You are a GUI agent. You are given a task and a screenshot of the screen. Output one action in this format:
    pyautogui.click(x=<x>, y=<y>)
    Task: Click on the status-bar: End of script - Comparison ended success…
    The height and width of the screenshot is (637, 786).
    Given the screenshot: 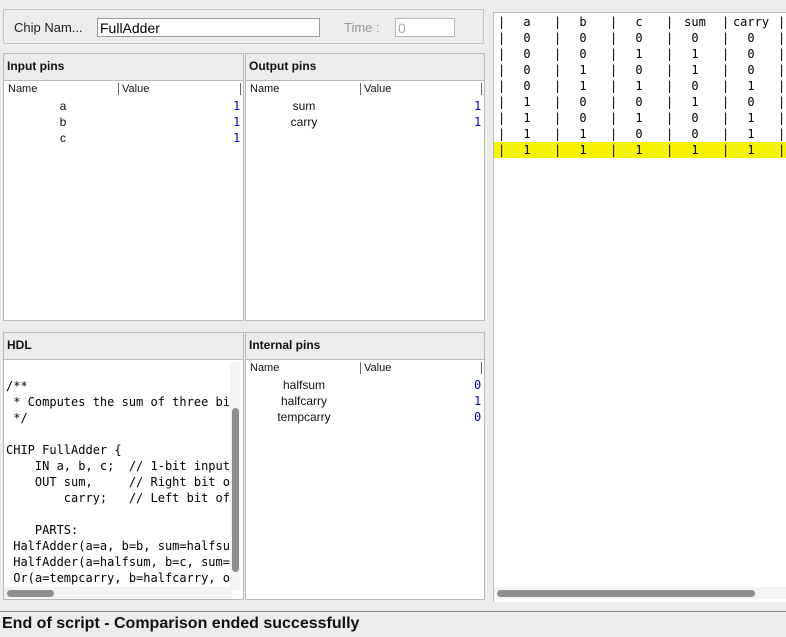 What is the action you would take?
    pyautogui.click(x=393, y=624)
    